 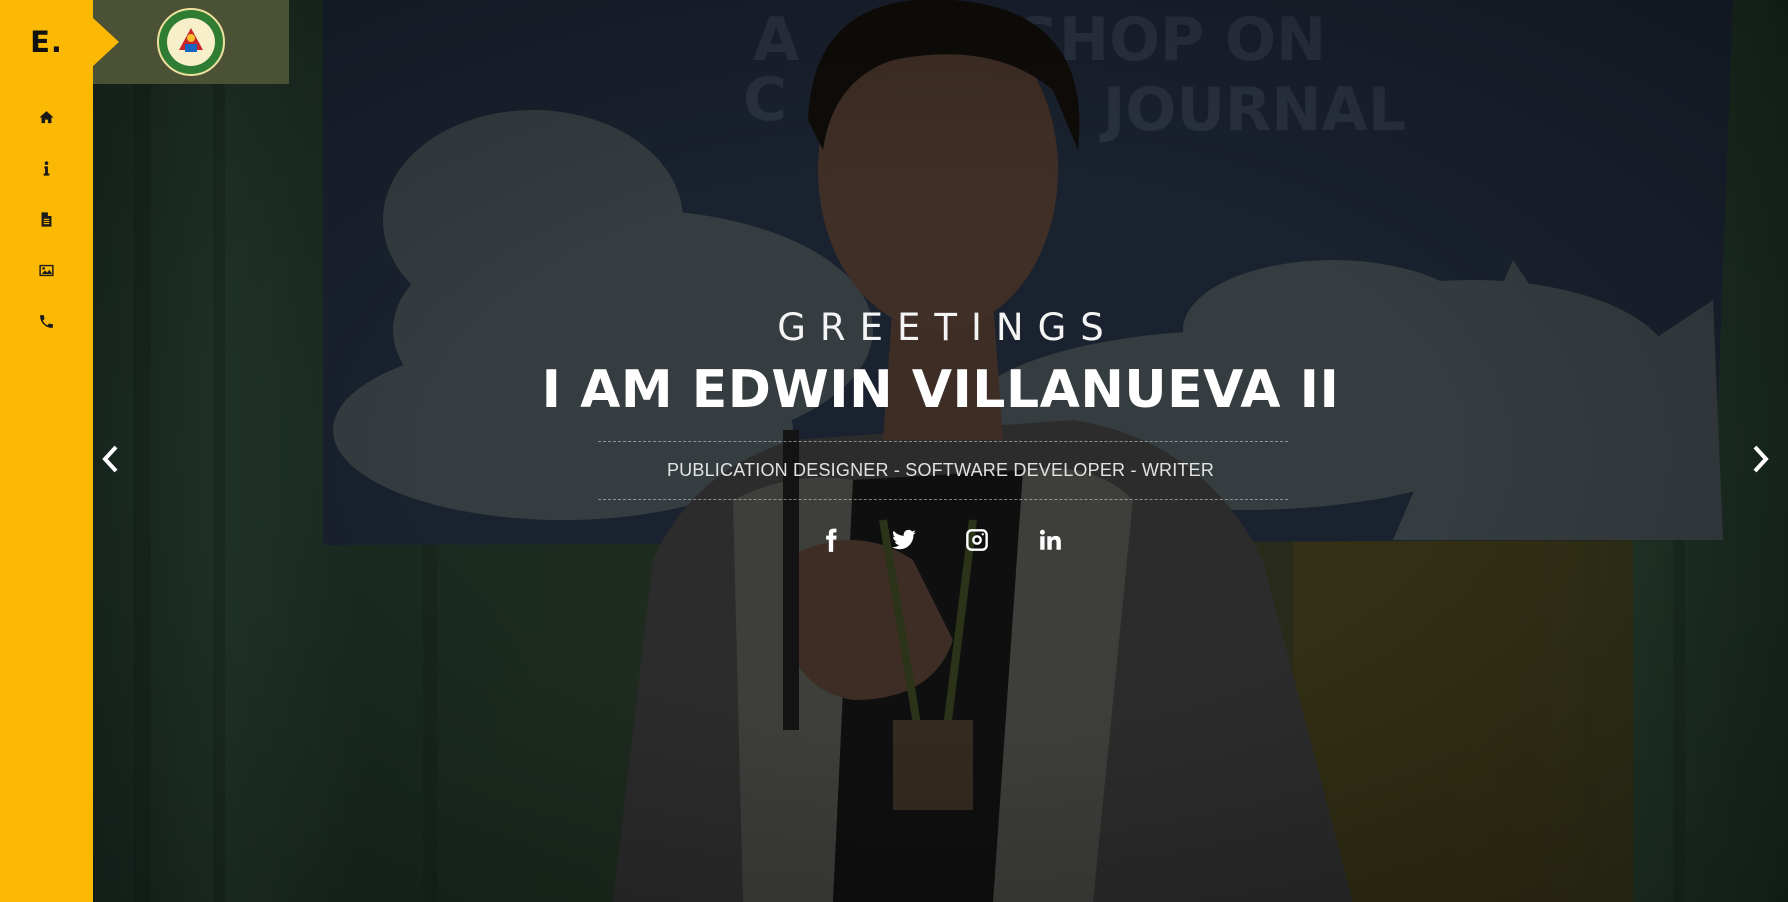 I want to click on document-icon, so click(x=46, y=219).